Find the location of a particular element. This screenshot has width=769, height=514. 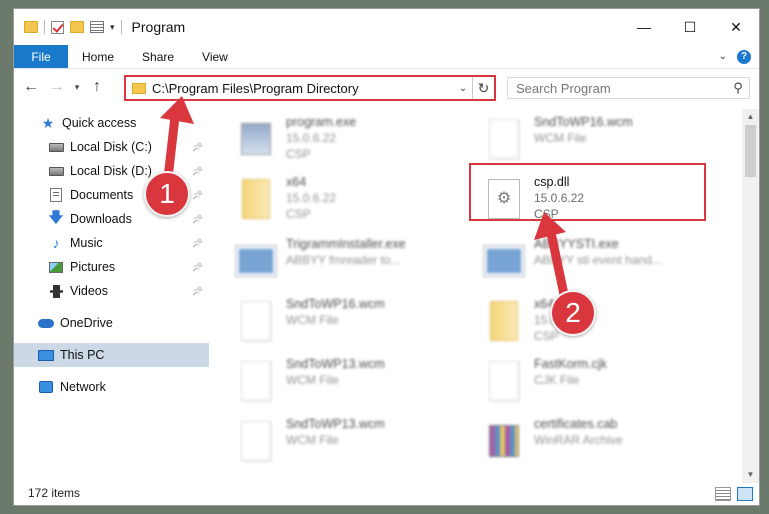

sidebar-item-label: Pictures is located at coordinates (93, 267).